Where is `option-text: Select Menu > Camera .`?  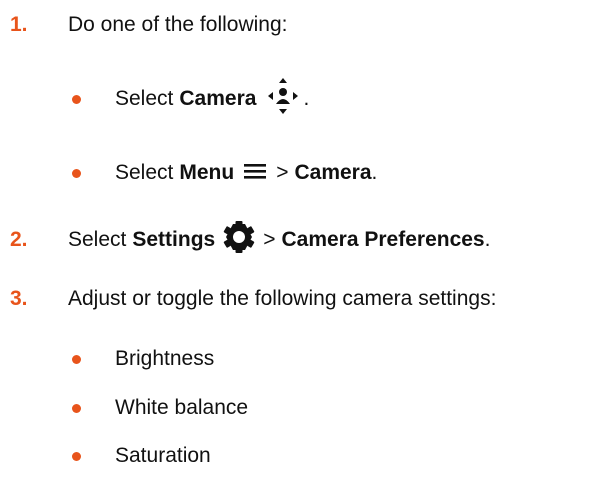 option-text: Select Menu > Camera . is located at coordinates (246, 173).